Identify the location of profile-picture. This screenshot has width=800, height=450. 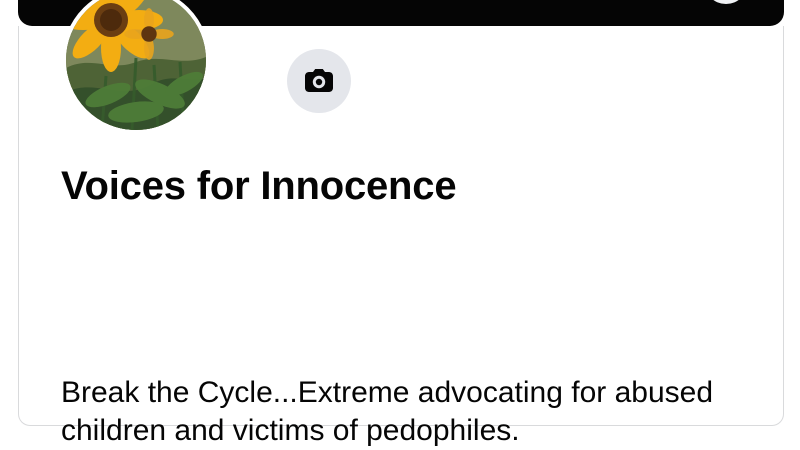
(136, 67).